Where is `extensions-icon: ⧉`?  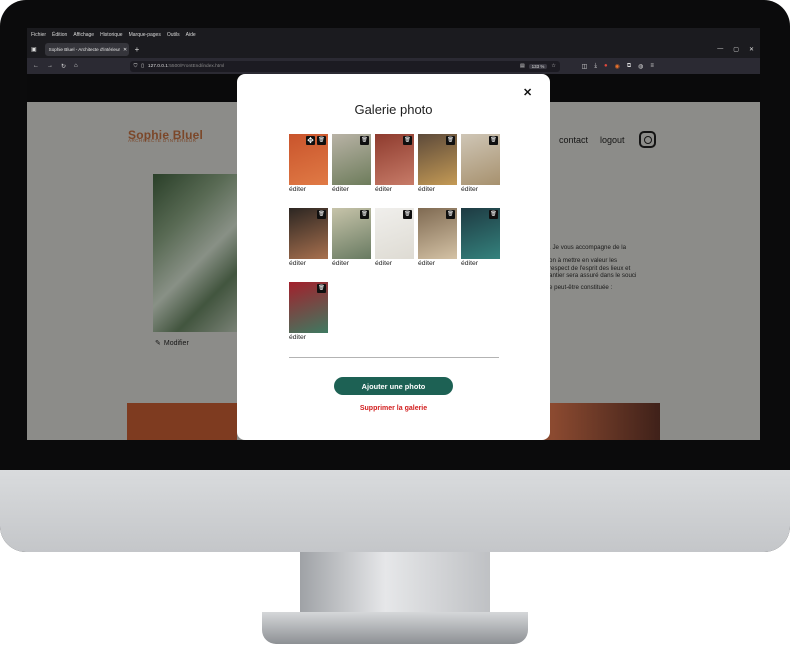 extensions-icon: ⧉ is located at coordinates (629, 66).